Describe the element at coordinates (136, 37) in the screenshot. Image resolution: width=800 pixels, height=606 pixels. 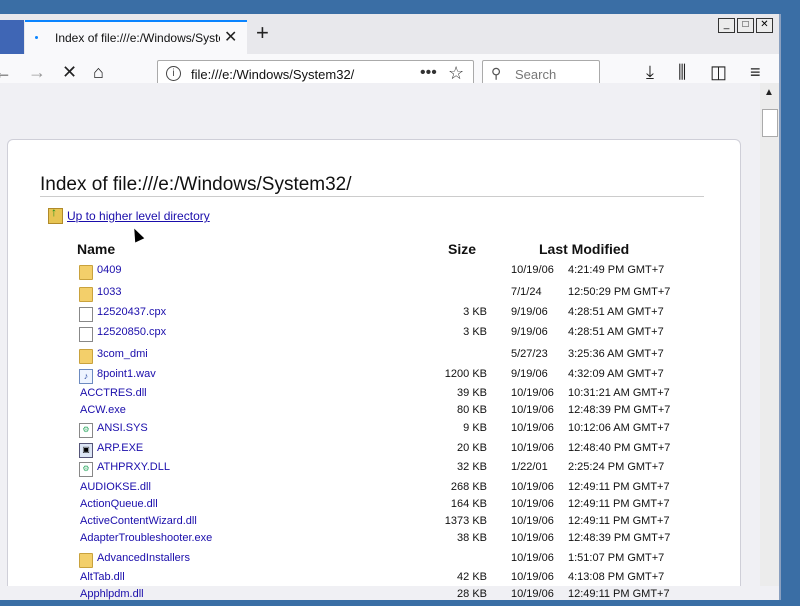
I see `tab-active: Index of file:///e:/Windows/System32/ ✕` at that location.